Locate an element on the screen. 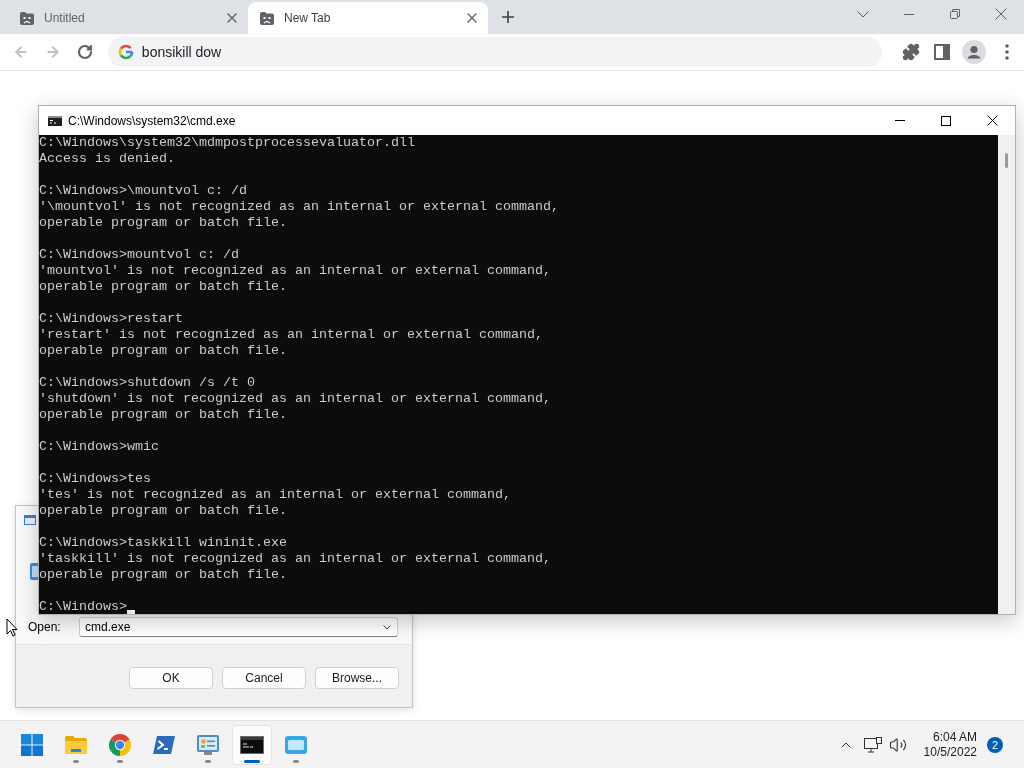 This screenshot has height=768, width=1024. clock-time: 6:04 AM is located at coordinates (954, 737).